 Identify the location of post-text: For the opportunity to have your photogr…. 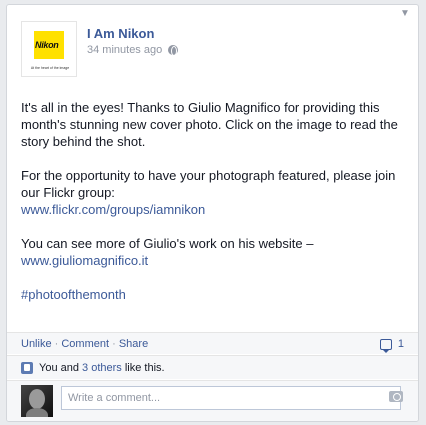
(208, 184).